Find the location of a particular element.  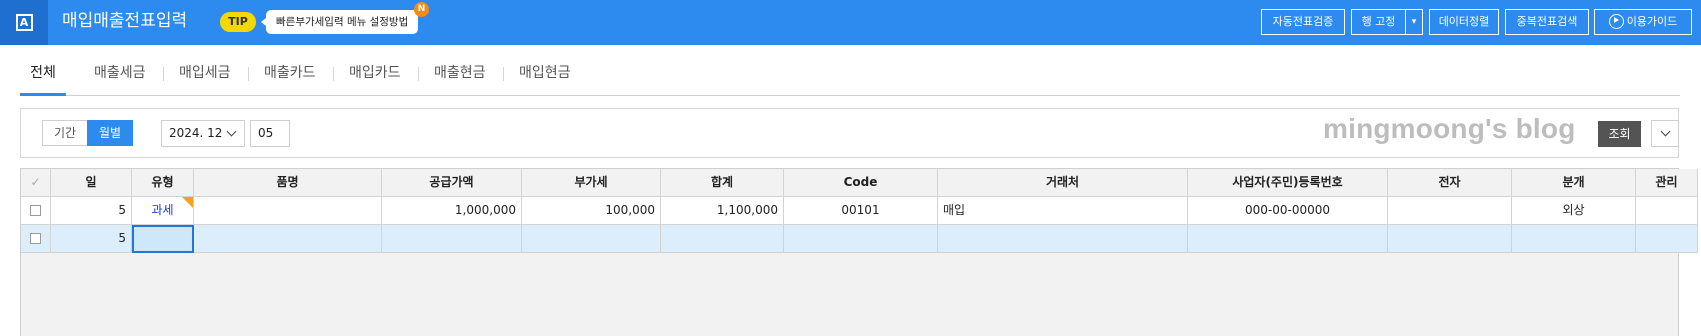

row-fix-button: 행 고정 is located at coordinates (1378, 22).